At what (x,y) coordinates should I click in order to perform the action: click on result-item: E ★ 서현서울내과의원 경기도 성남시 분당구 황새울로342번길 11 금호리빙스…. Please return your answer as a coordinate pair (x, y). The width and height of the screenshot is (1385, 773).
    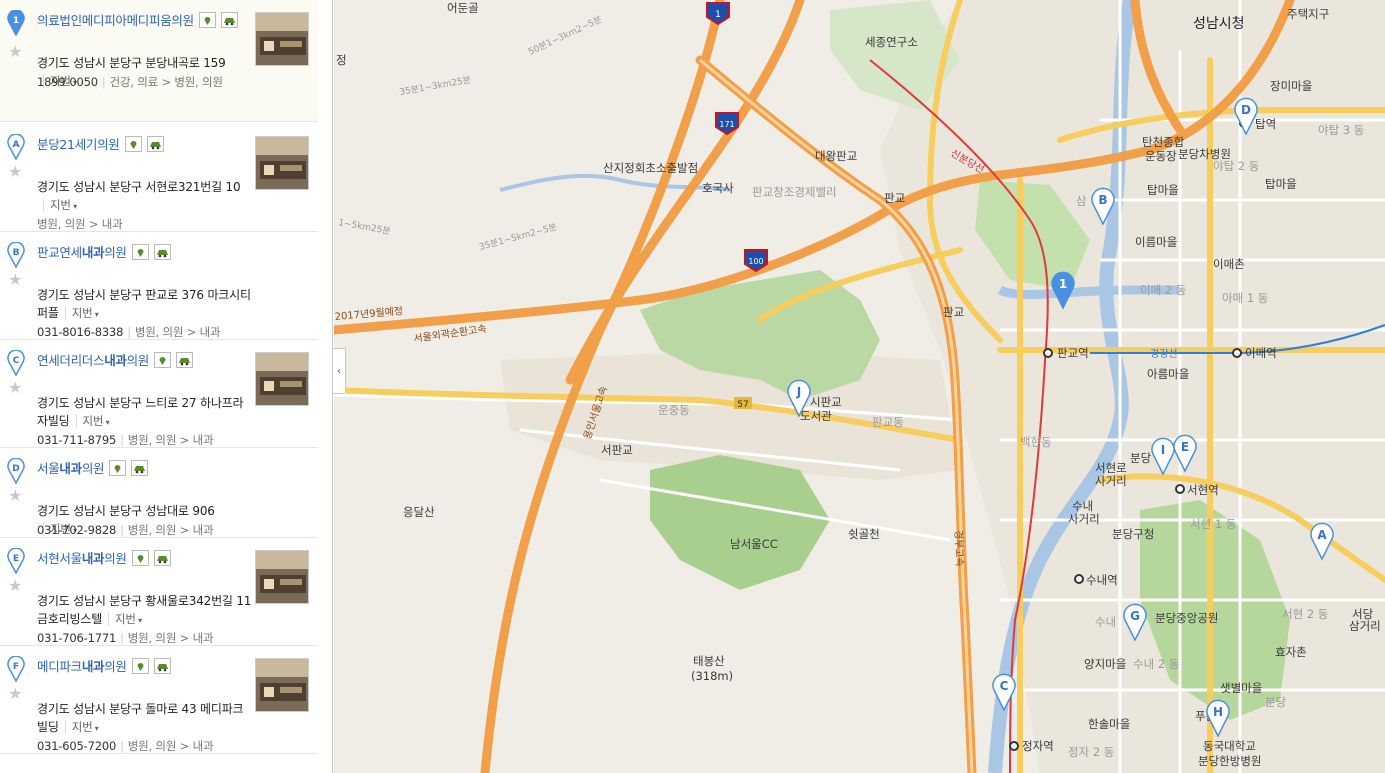
    Looking at the image, I should click on (159, 592).